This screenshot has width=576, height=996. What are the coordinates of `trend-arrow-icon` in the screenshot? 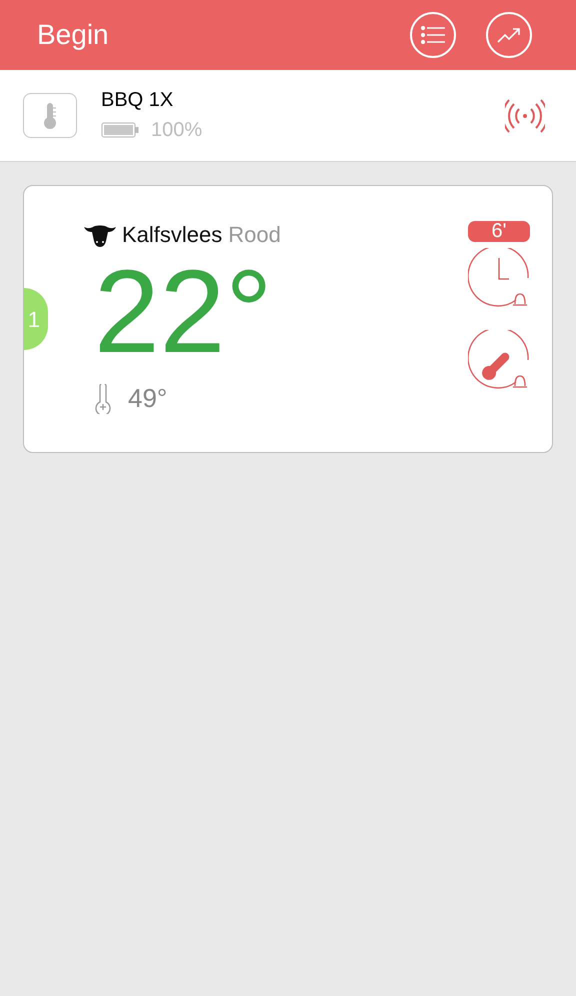 It's located at (509, 35).